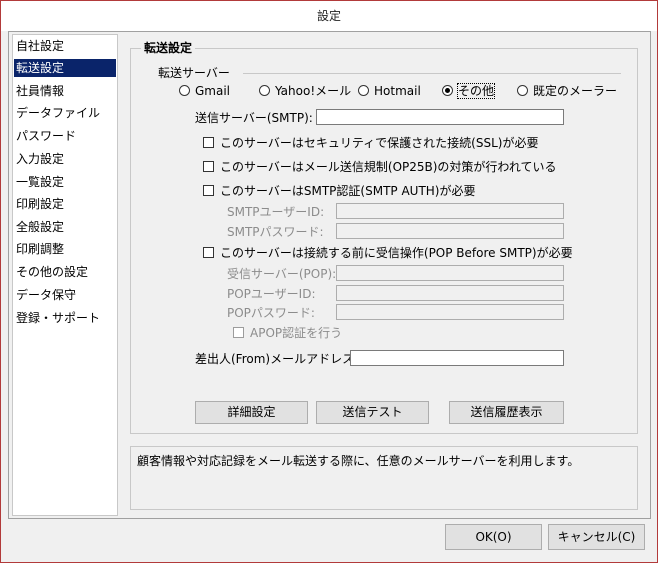  I want to click on sidebar-item-print: 印刷設定, so click(65, 204).